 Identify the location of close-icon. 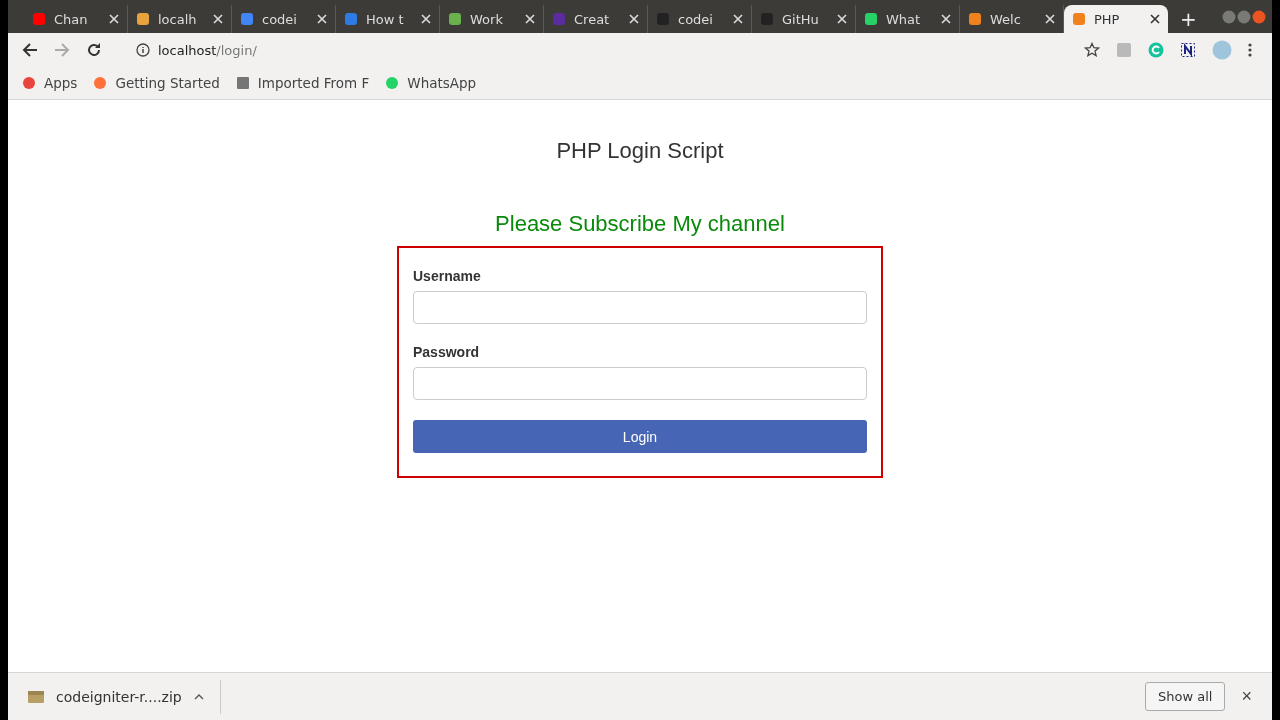
(1155, 19).